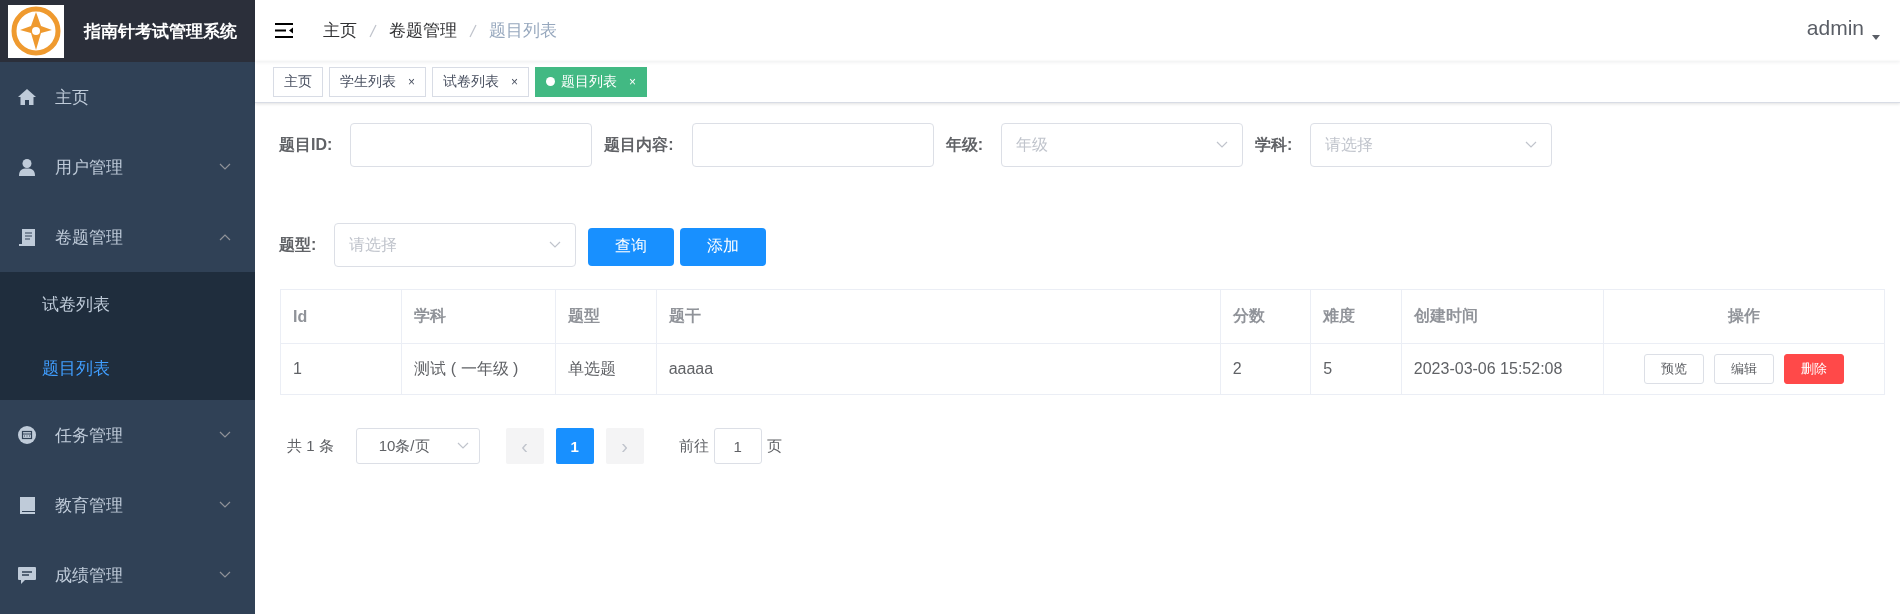  Describe the element at coordinates (964, 144) in the screenshot. I see `field-label: 年级:` at that location.